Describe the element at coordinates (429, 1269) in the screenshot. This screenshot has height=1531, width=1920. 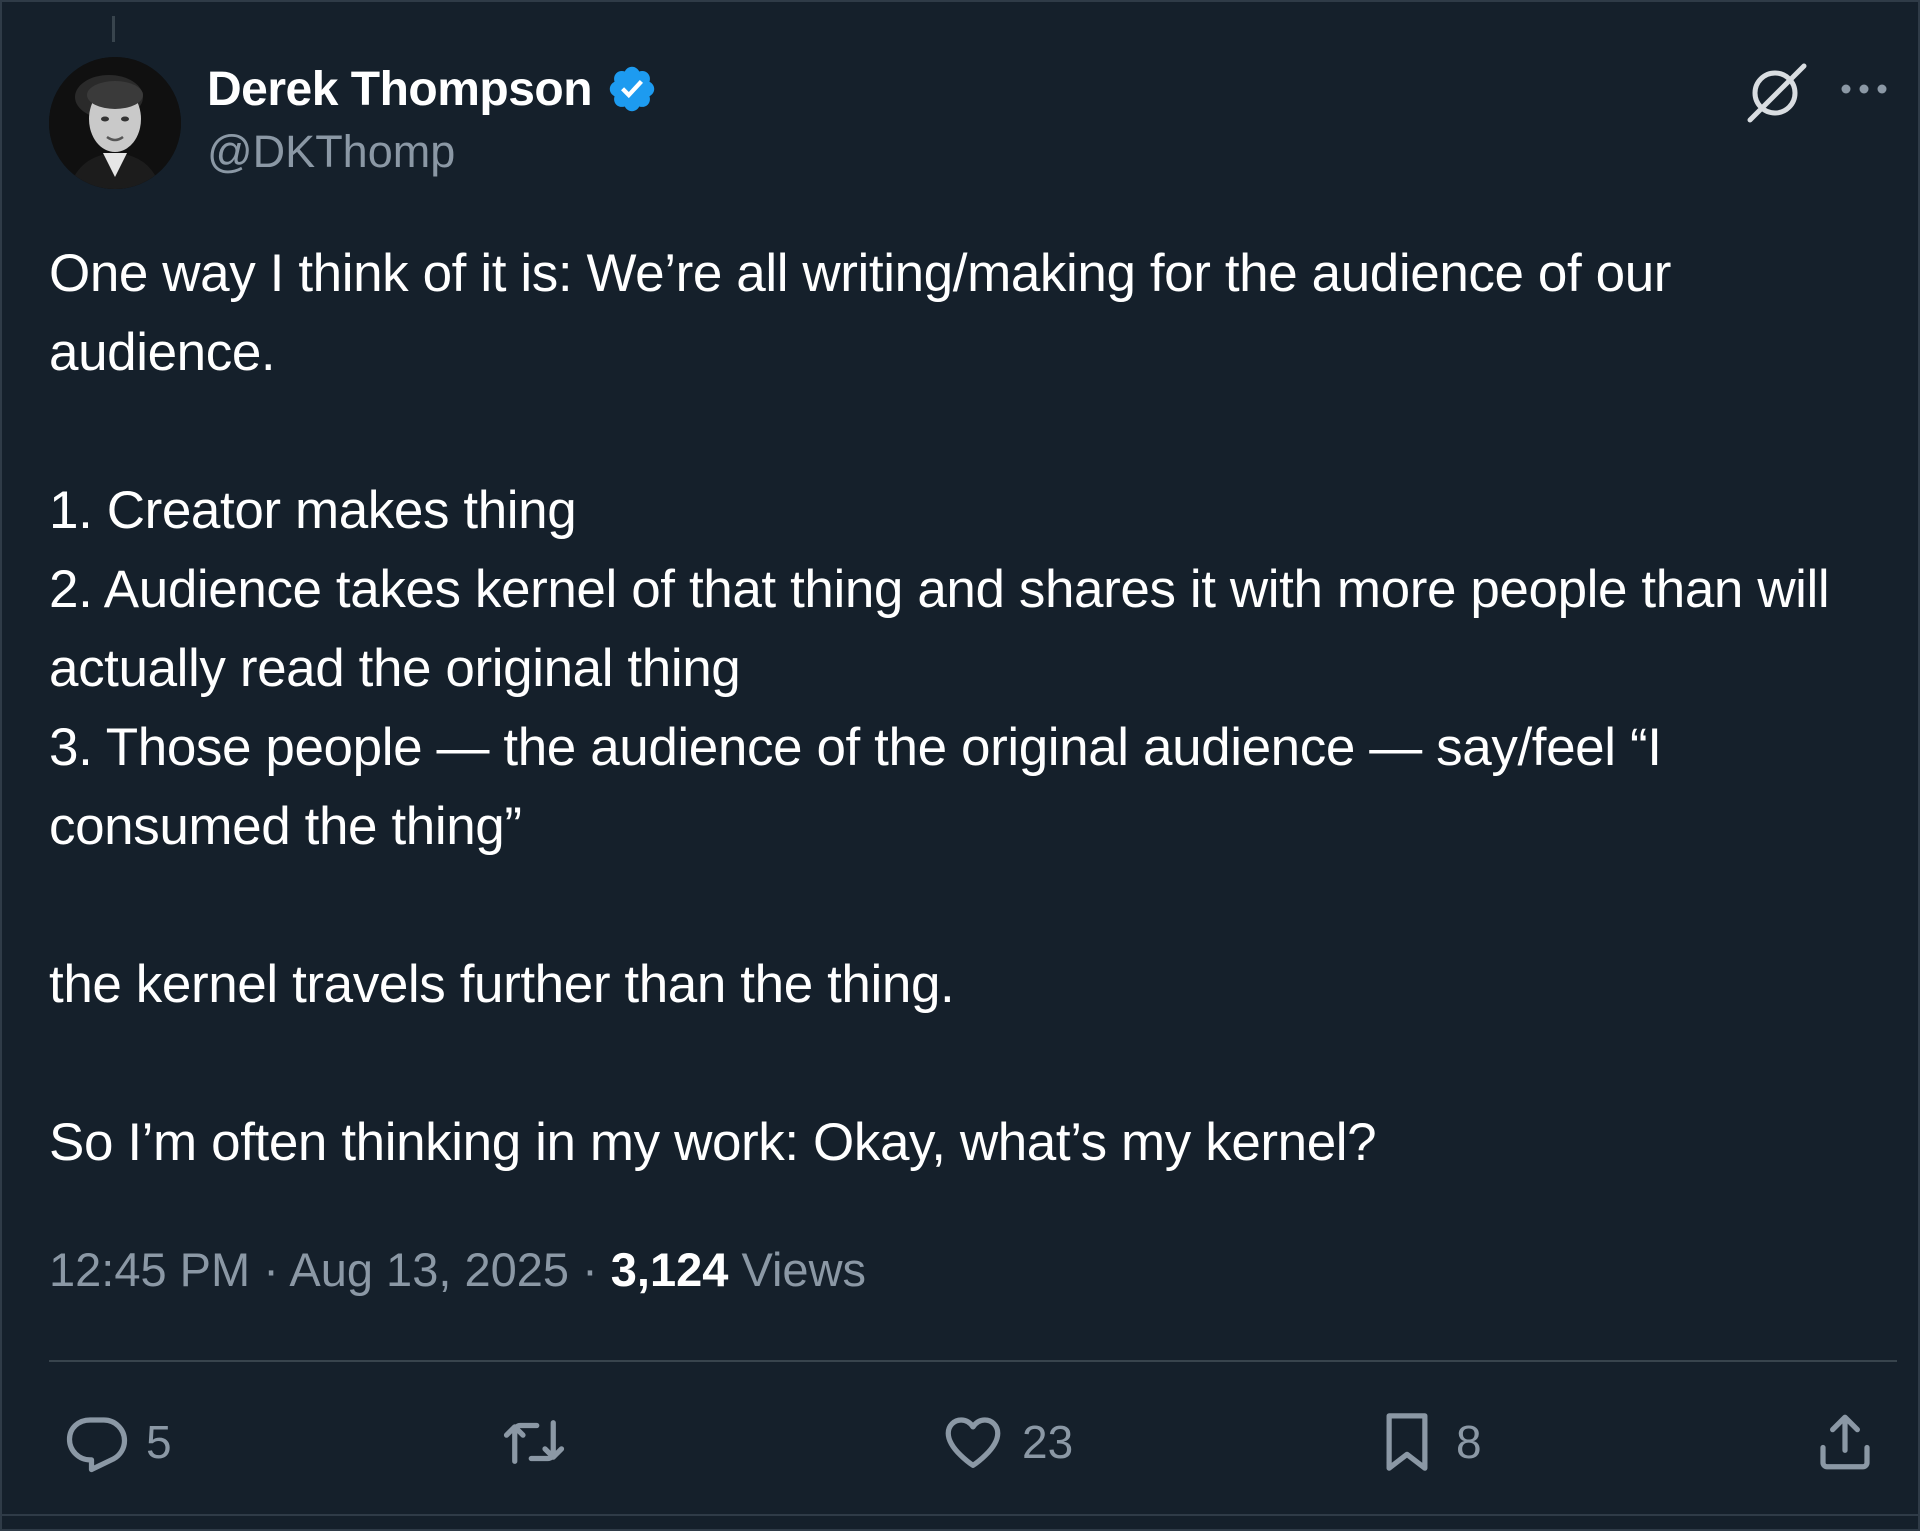
I see `tweet-date: Aug 13, 2025` at that location.